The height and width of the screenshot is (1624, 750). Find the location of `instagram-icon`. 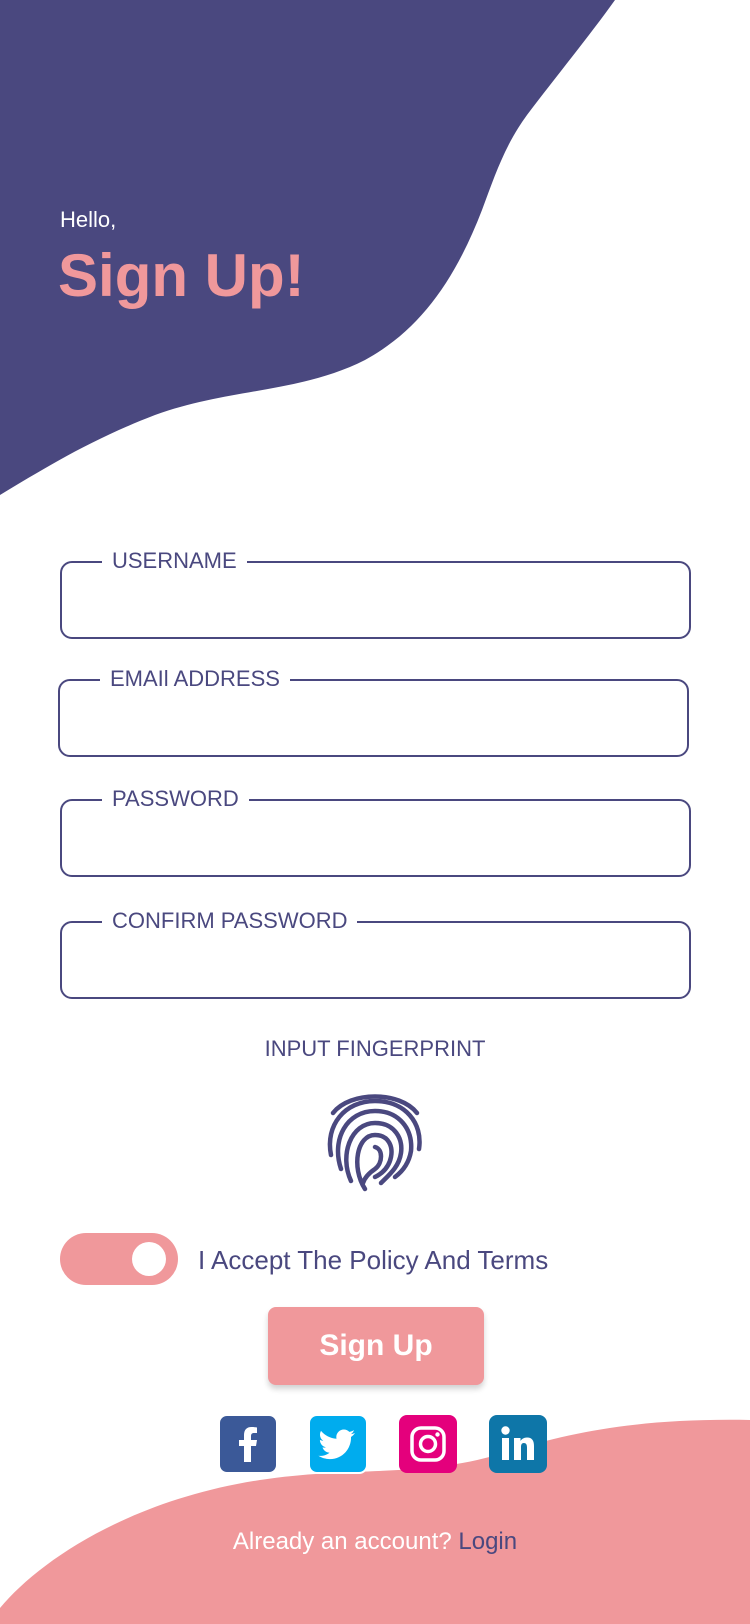

instagram-icon is located at coordinates (428, 1444).